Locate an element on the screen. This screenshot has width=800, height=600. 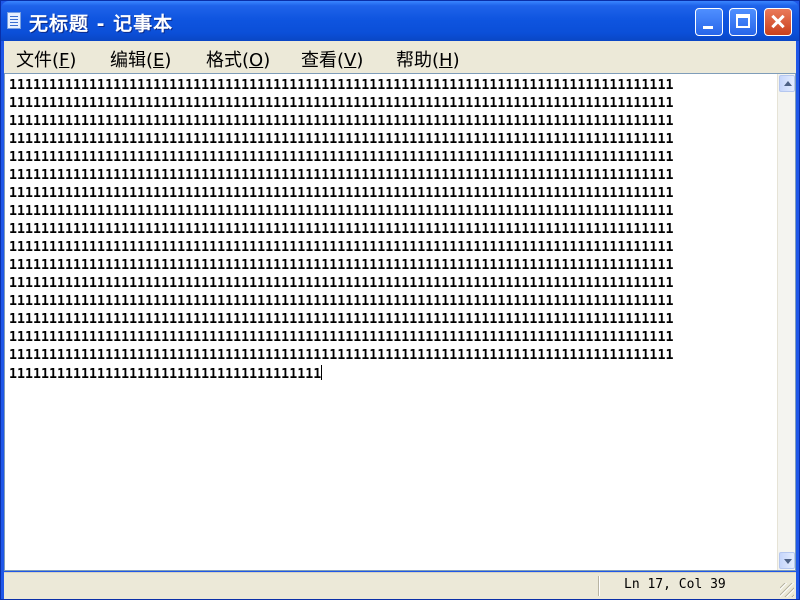
menu-help: 帮助(H) is located at coordinates (428, 59).